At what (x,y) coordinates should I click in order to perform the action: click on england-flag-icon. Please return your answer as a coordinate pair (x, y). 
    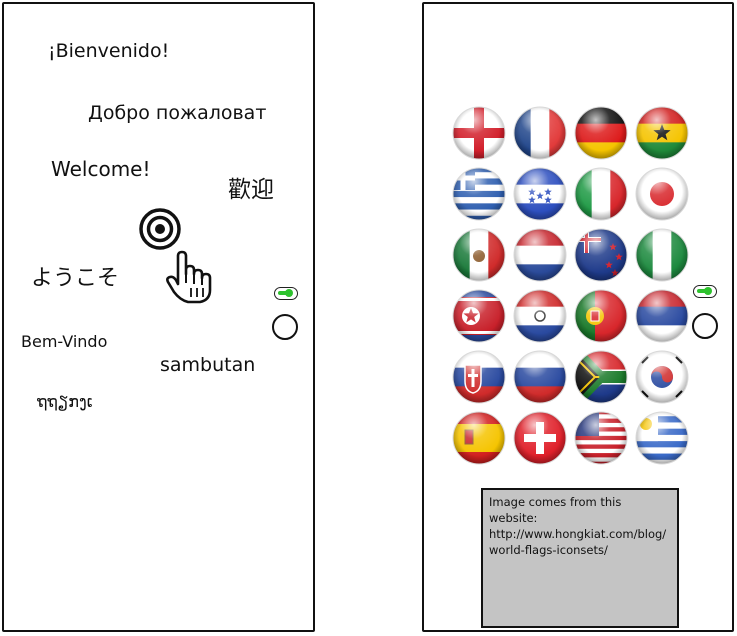
    Looking at the image, I should click on (479, 133).